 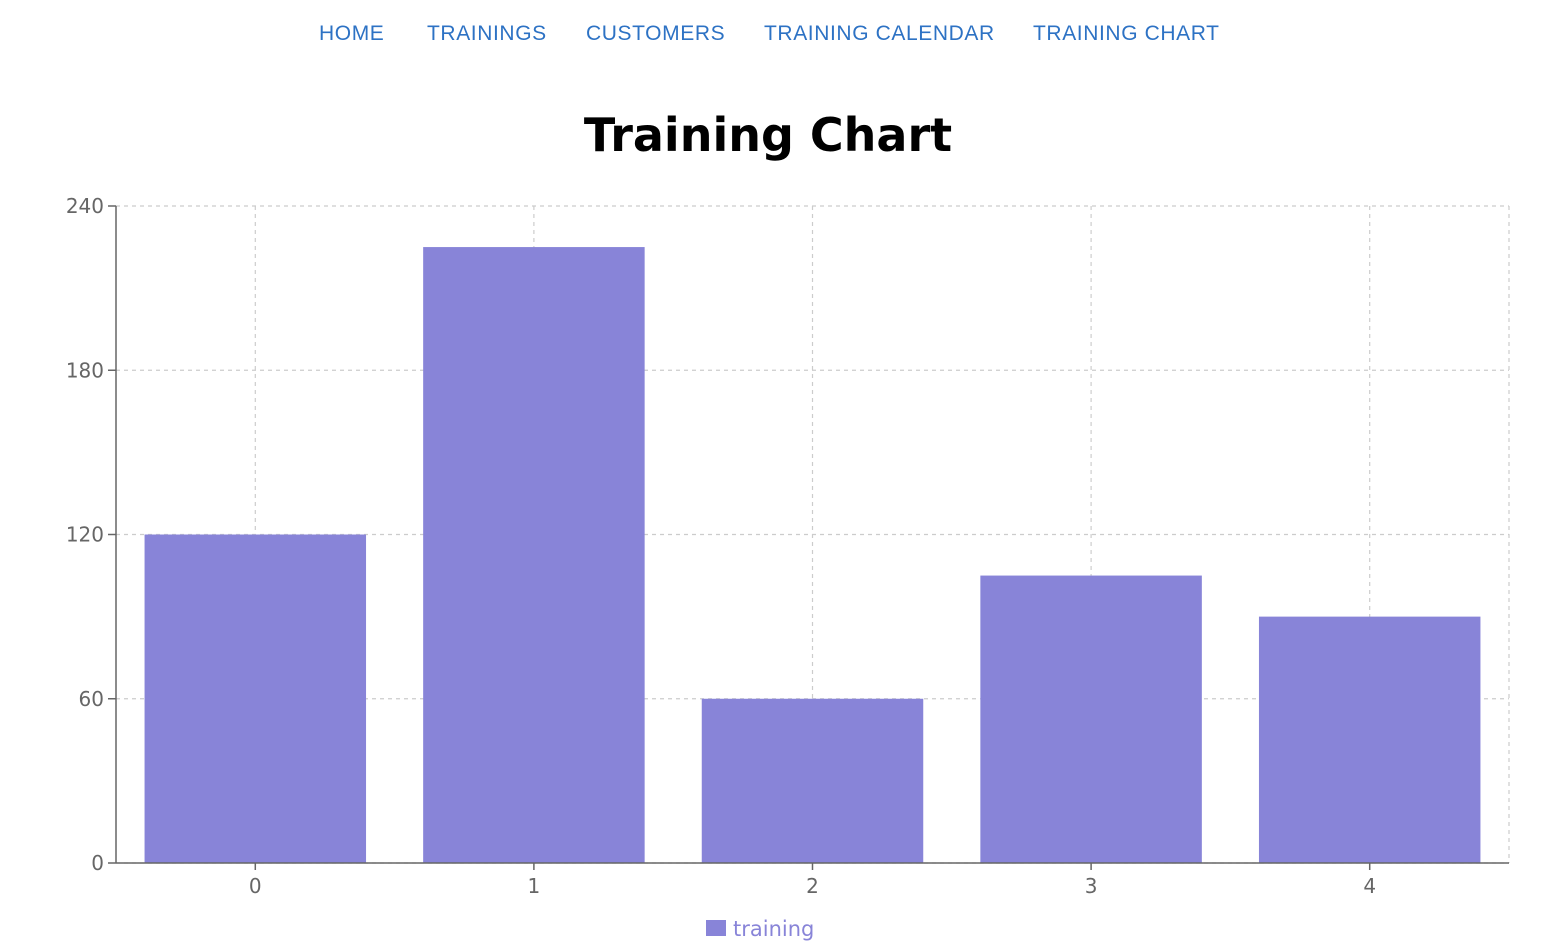 What do you see at coordinates (1091, 886) in the screenshot?
I see `x-tick-label: 3` at bounding box center [1091, 886].